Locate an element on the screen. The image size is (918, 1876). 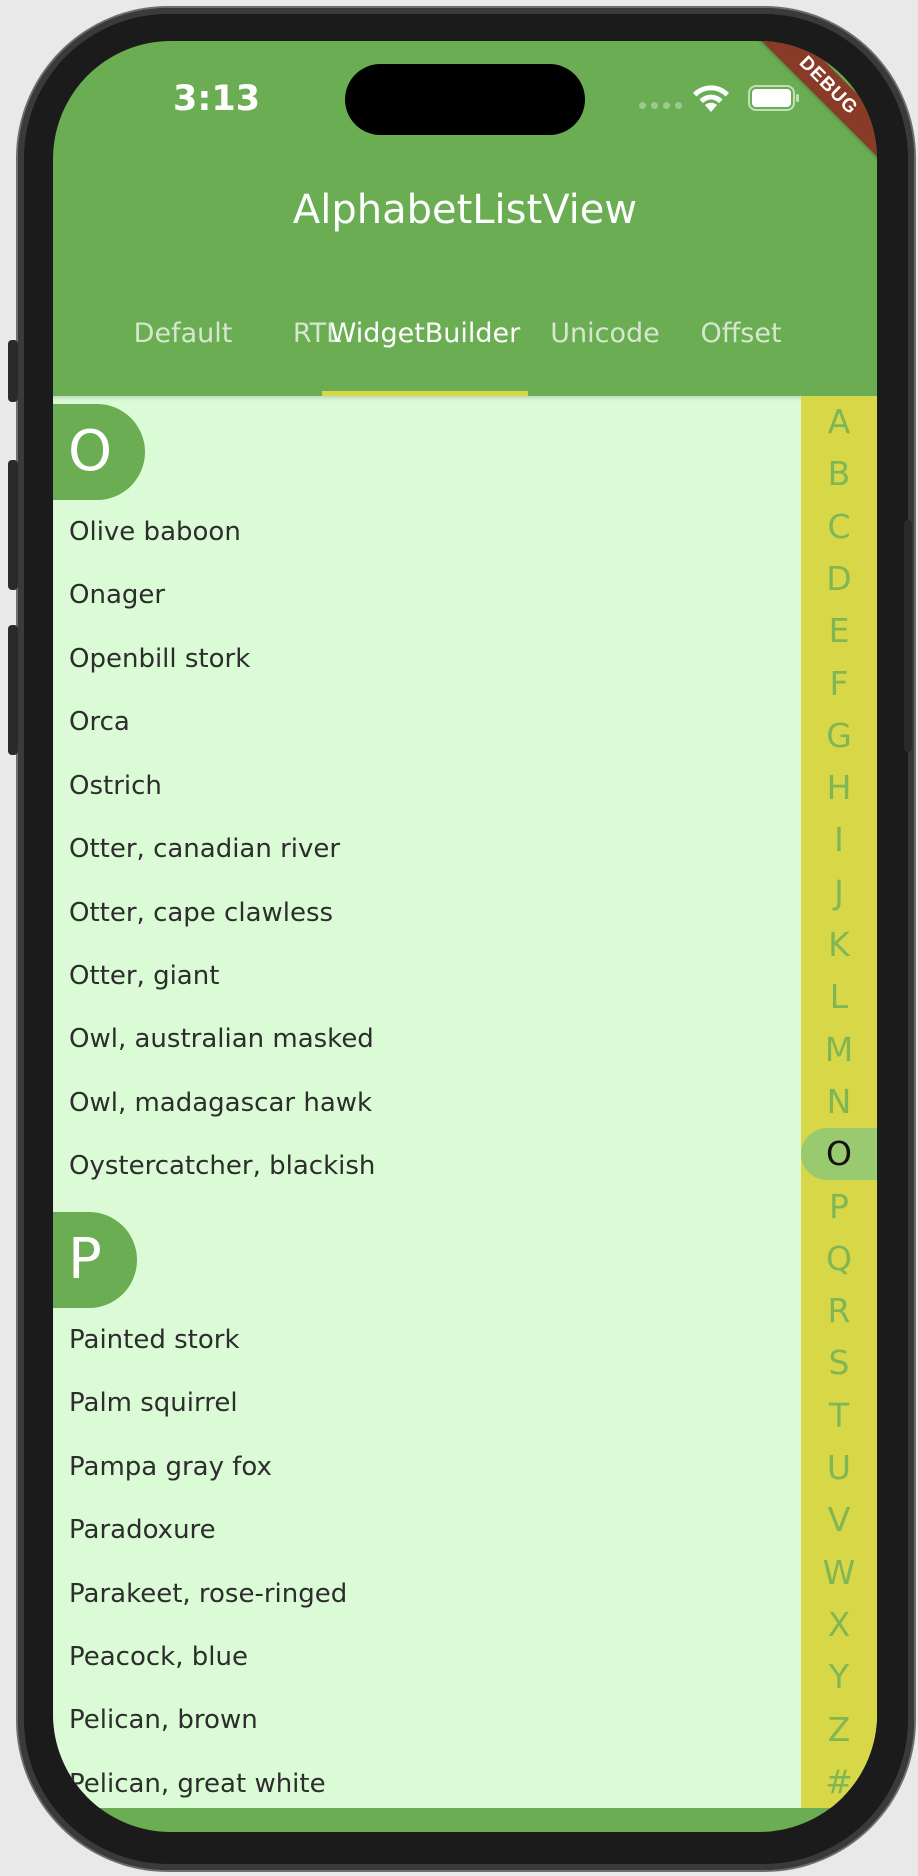
list-item: Openbill stork is located at coordinates (159, 659).